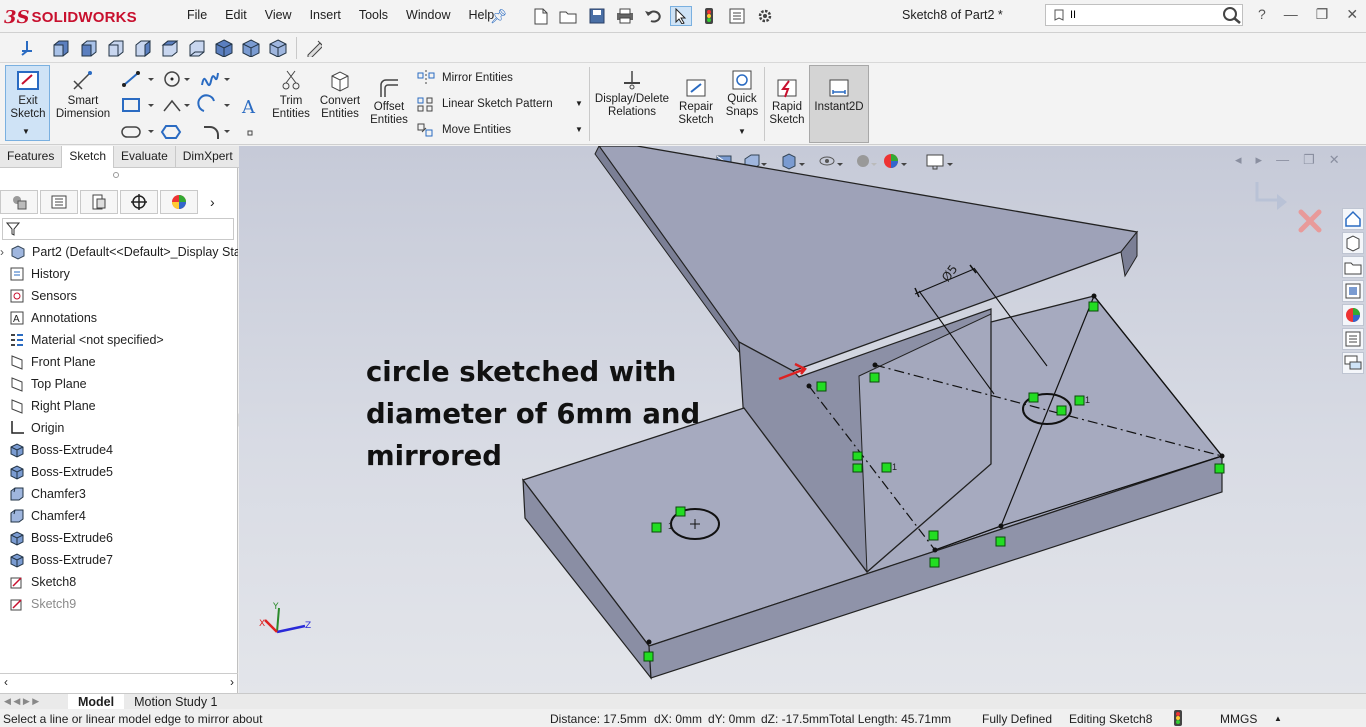  What do you see at coordinates (742, 94) in the screenshot?
I see `quick-snaps-button: Quick Snaps` at bounding box center [742, 94].